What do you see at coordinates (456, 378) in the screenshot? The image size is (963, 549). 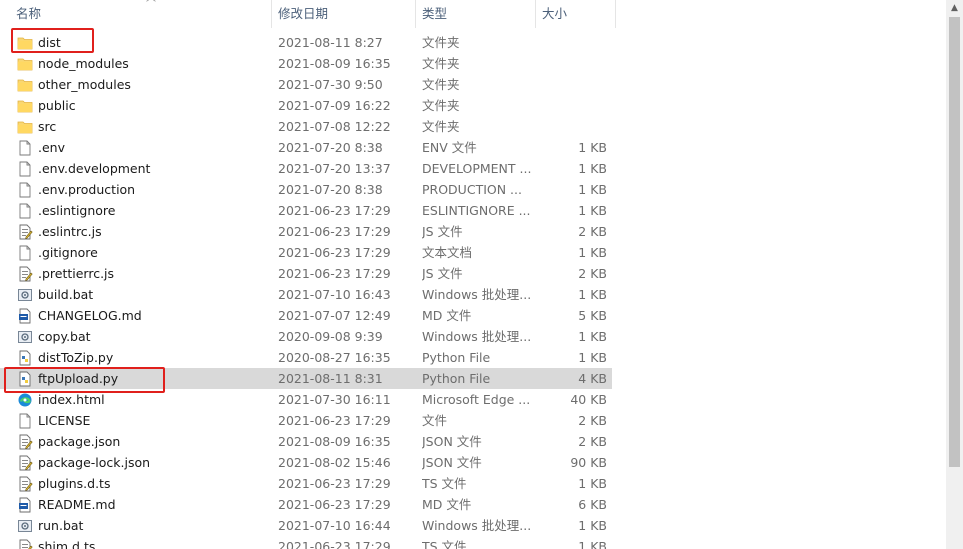 I see `file-type: Python File` at bounding box center [456, 378].